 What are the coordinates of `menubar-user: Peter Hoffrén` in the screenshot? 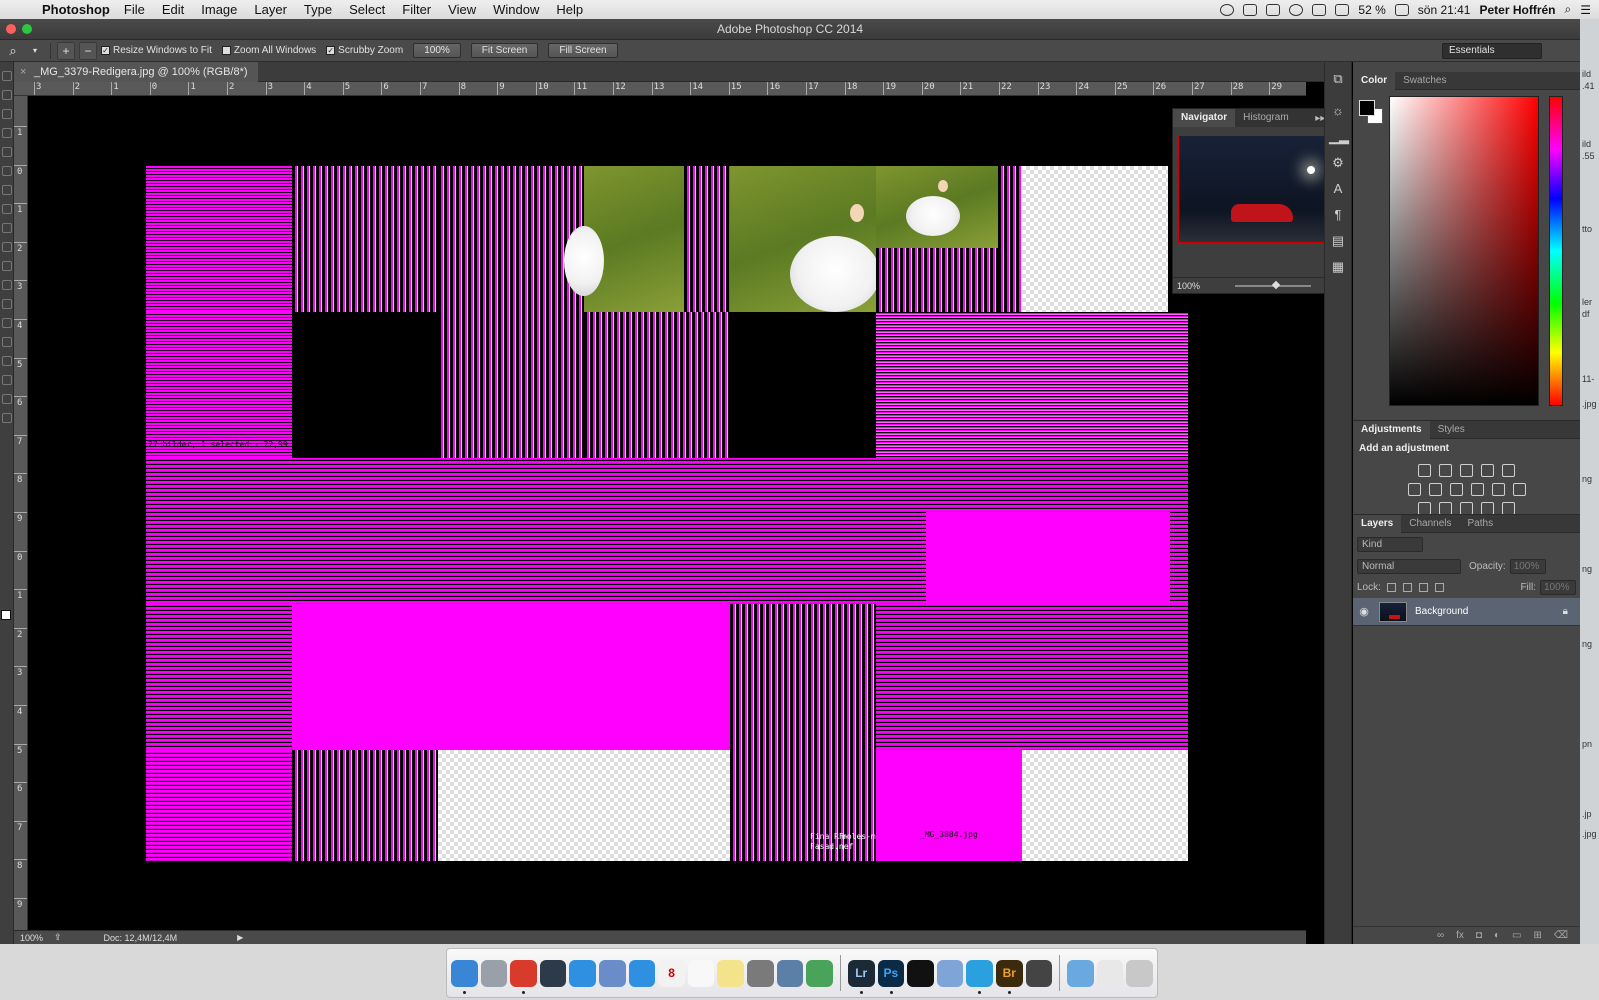 It's located at (1517, 10).